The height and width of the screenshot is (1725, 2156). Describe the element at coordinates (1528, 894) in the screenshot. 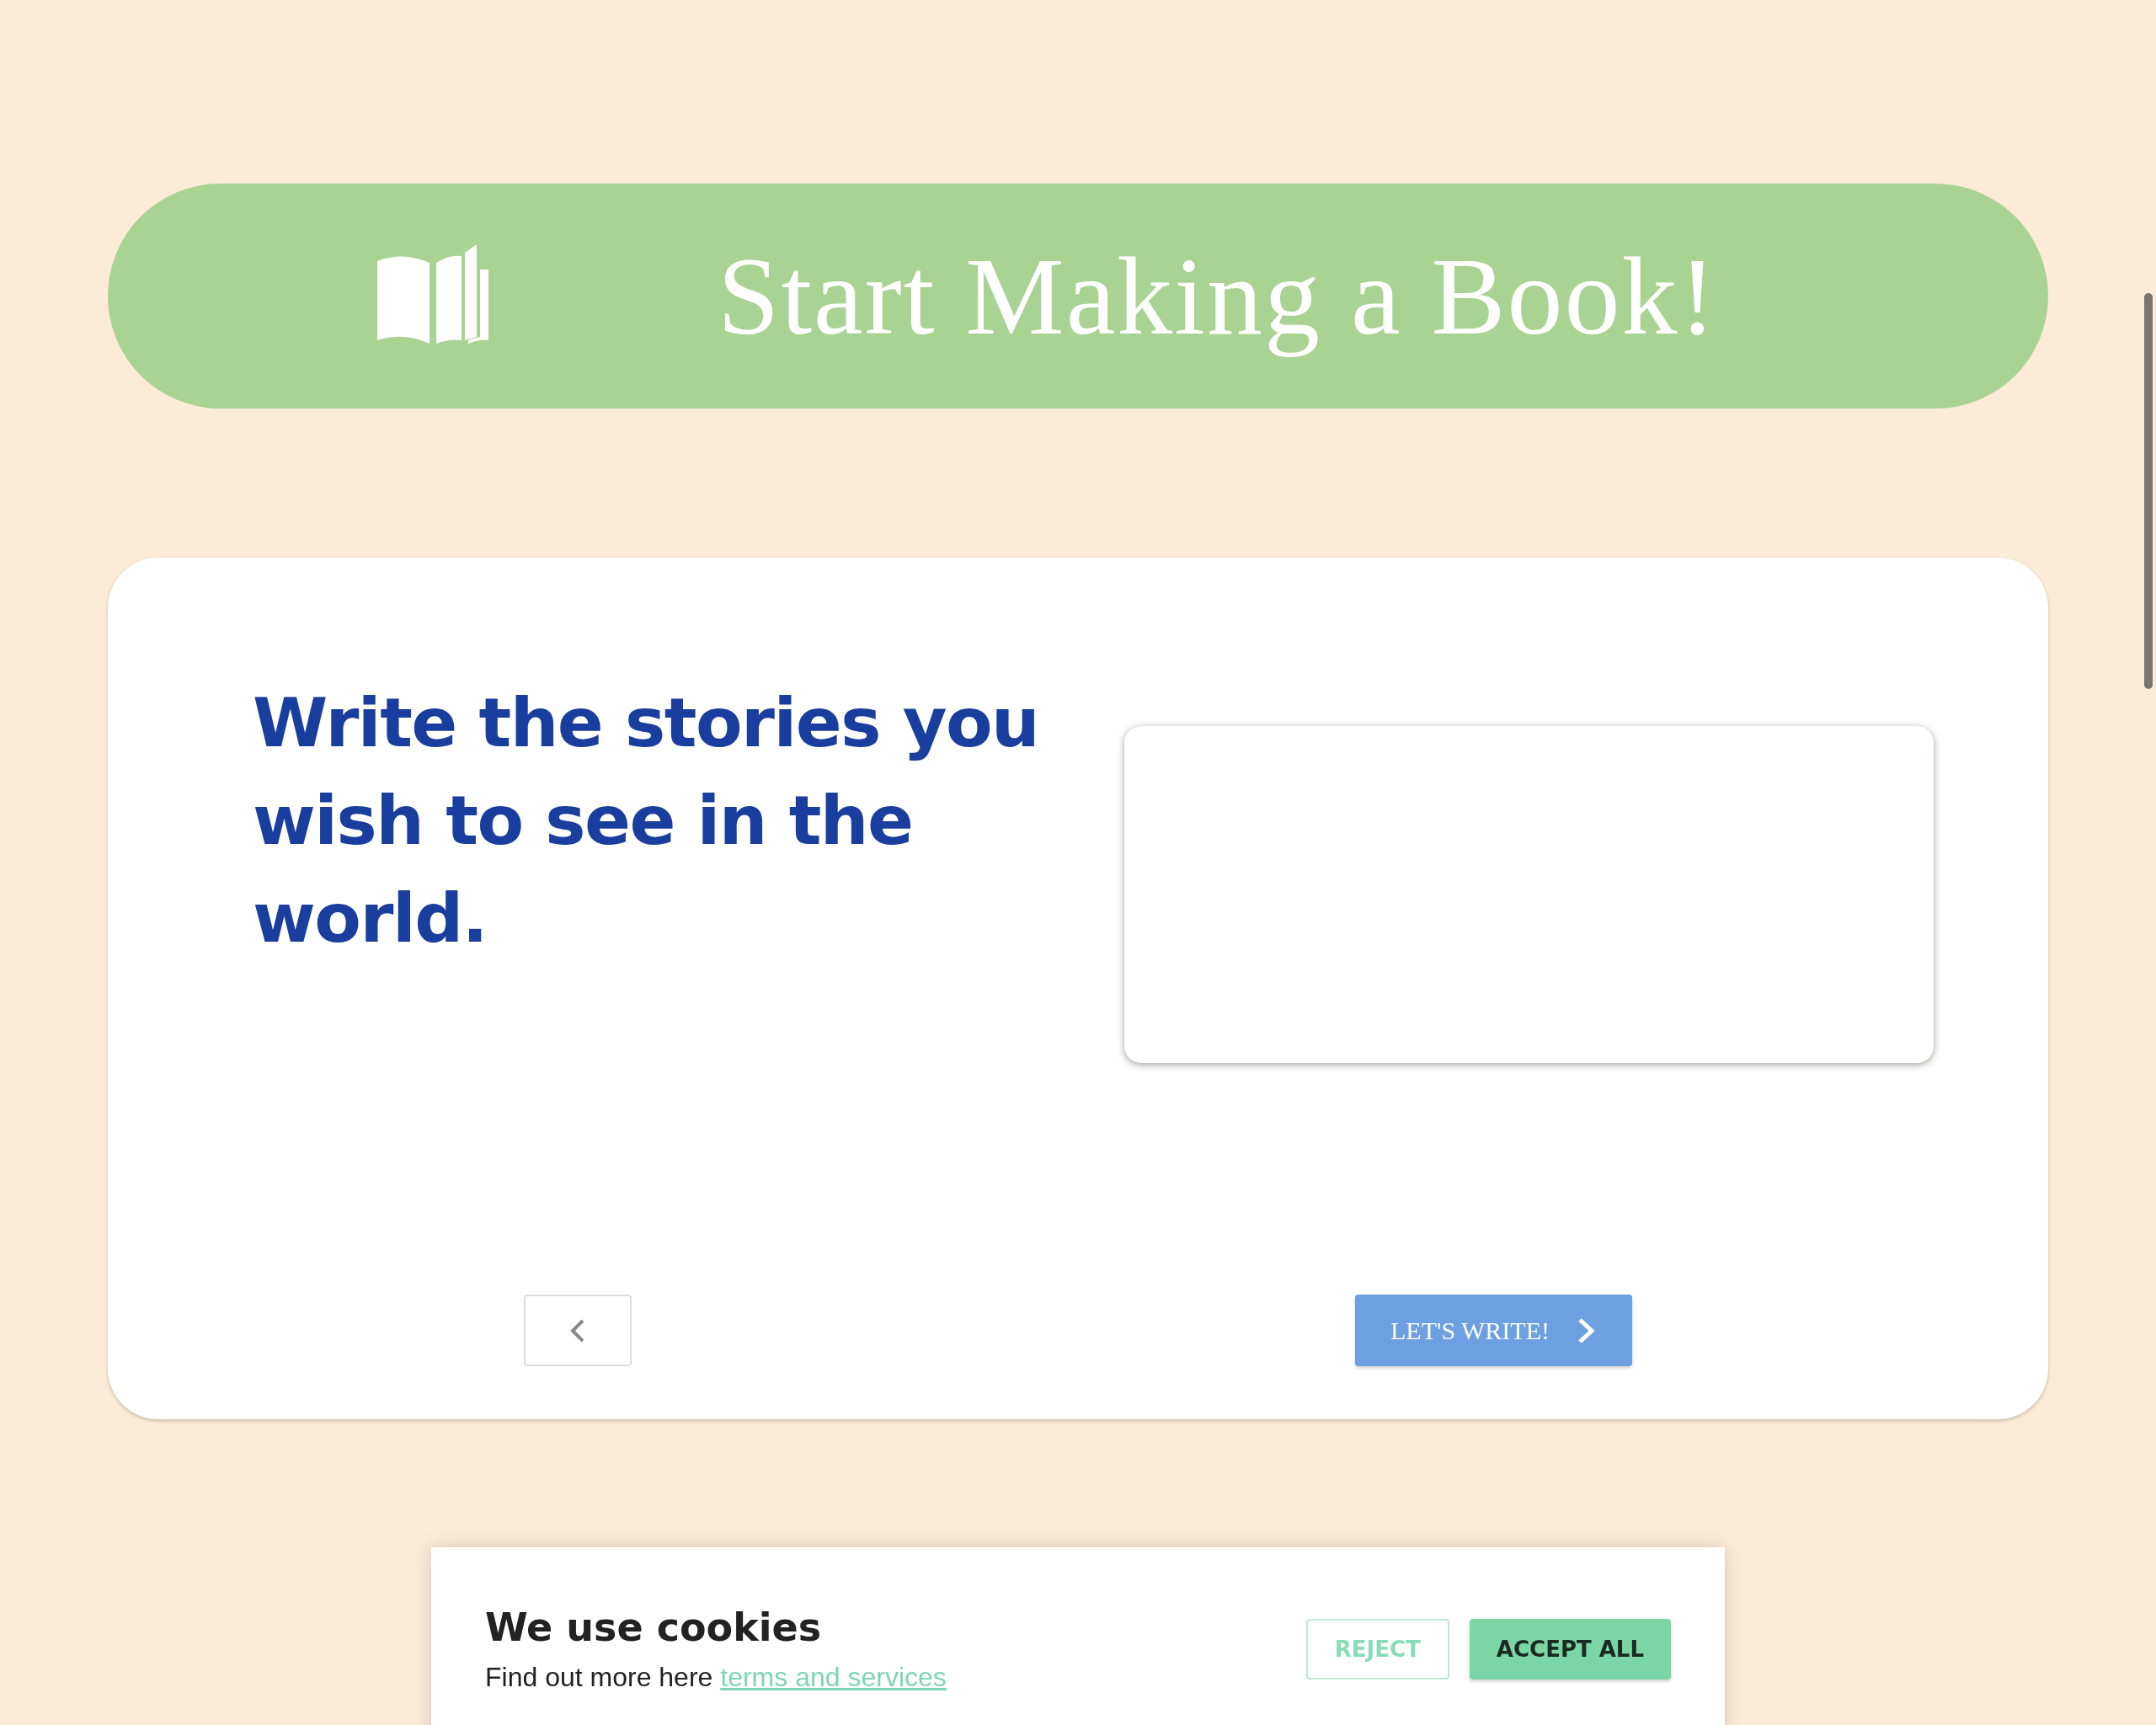

I see `story-input-field` at that location.